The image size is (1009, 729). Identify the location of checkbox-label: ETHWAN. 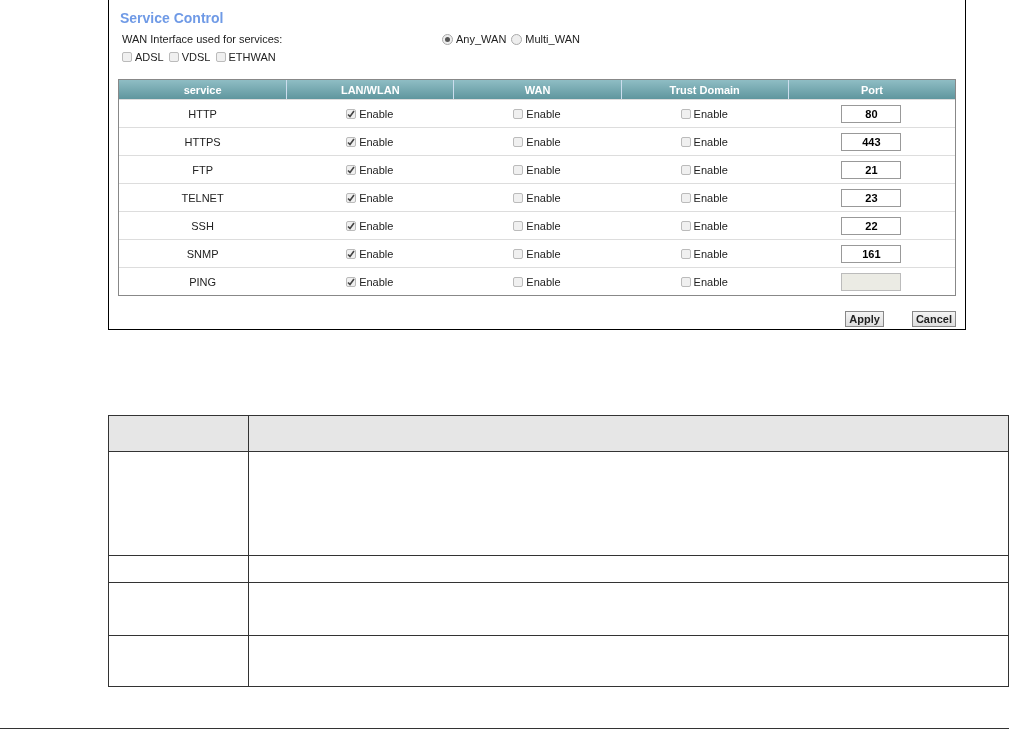
(252, 57).